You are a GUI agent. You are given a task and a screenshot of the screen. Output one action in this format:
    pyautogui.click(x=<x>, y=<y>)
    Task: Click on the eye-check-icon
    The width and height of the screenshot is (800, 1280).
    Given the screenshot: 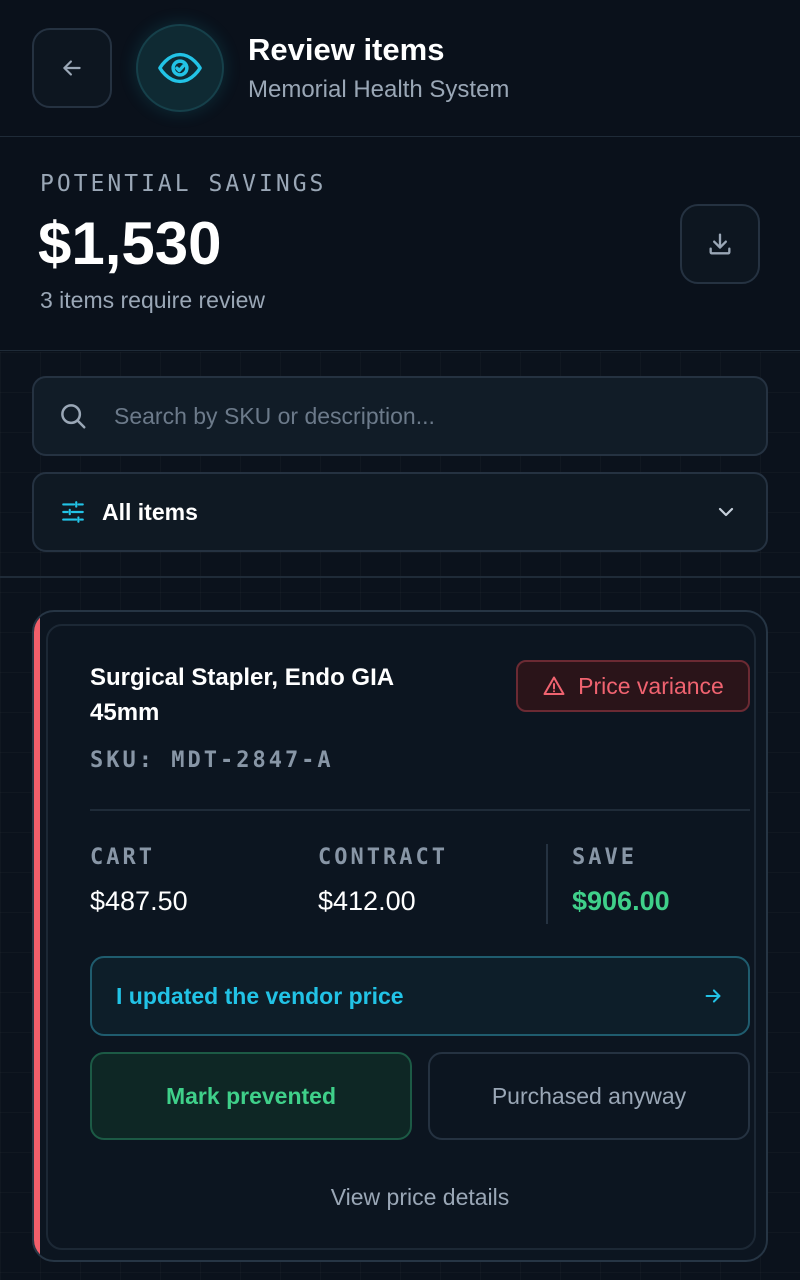 What is the action you would take?
    pyautogui.click(x=180, y=68)
    